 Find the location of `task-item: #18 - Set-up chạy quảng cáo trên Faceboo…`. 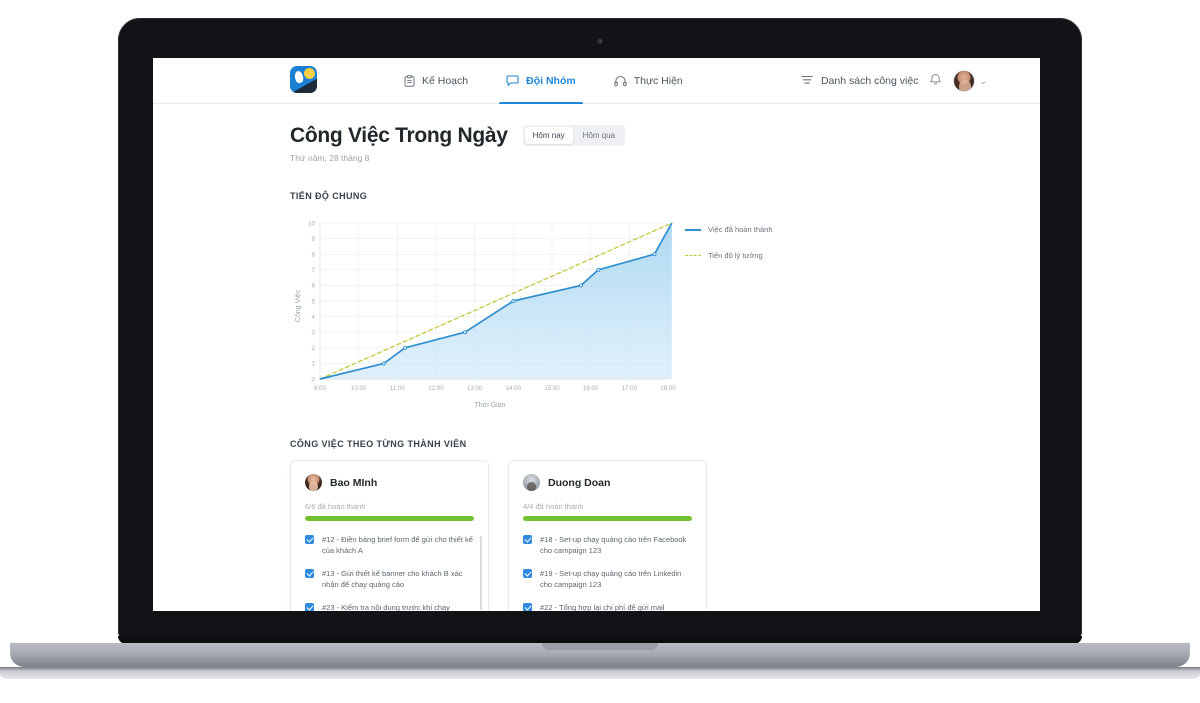

task-item: #18 - Set-up chạy quảng cáo trên Faceboo… is located at coordinates (607, 545).